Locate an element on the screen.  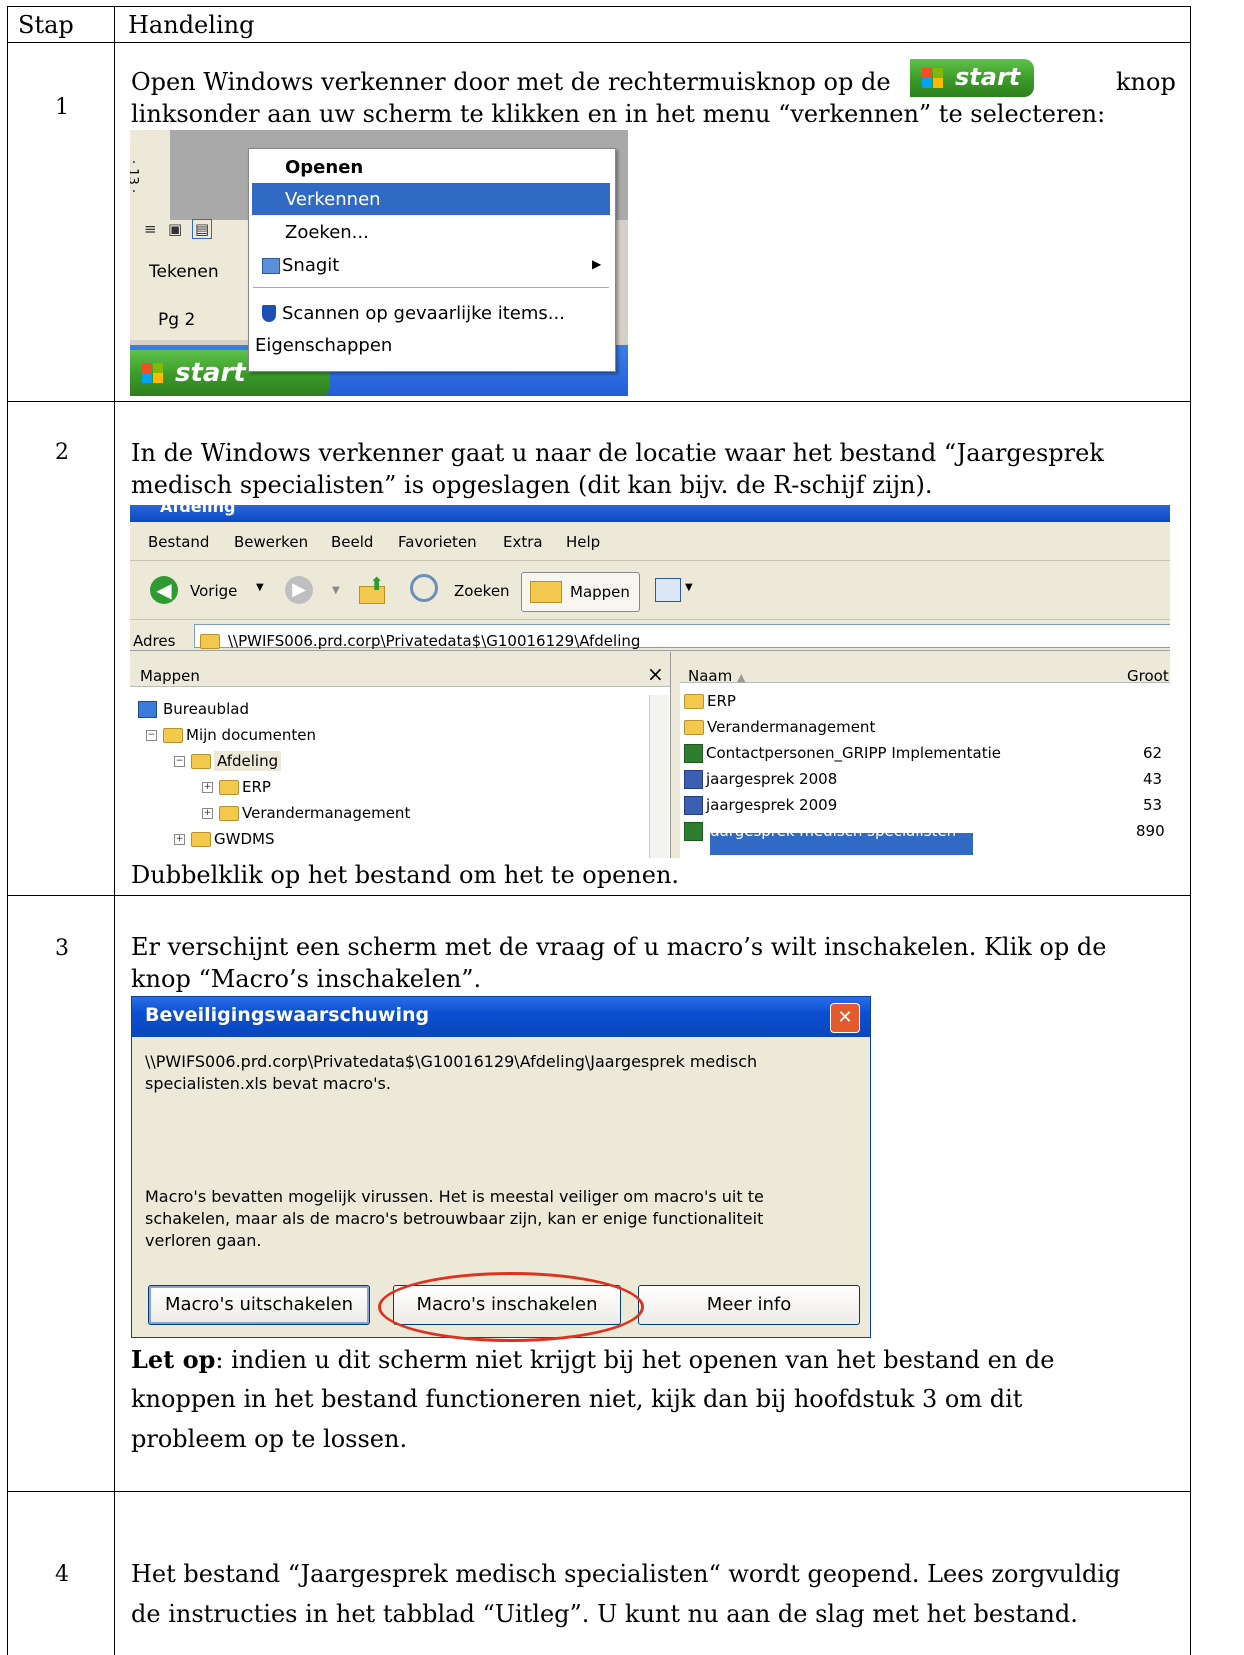
menu-bestand: Bestand is located at coordinates (178, 542).